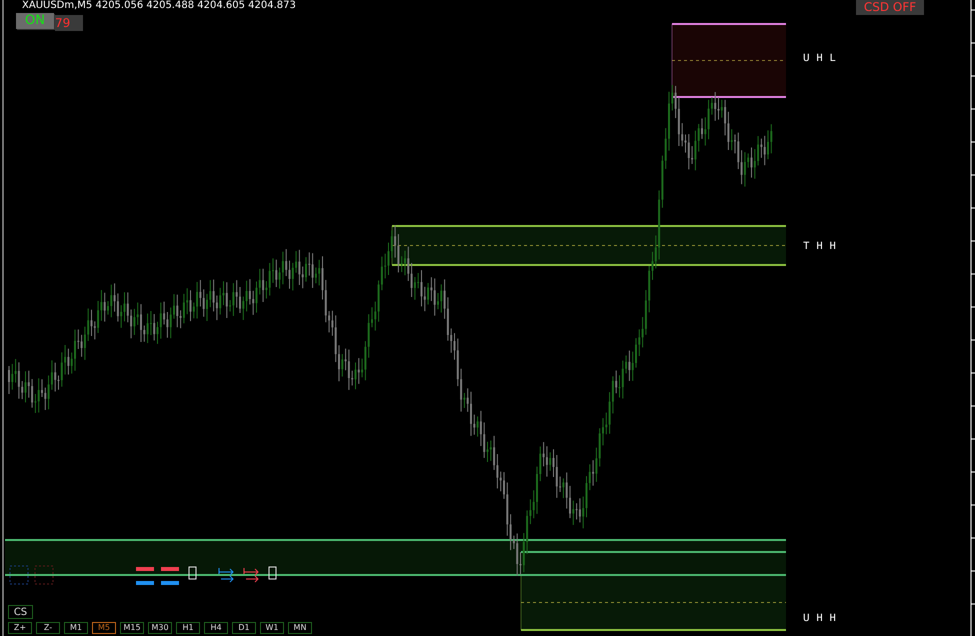 This screenshot has height=636, width=975. Describe the element at coordinates (160, 628) in the screenshot. I see `timeframe-button: M30` at that location.